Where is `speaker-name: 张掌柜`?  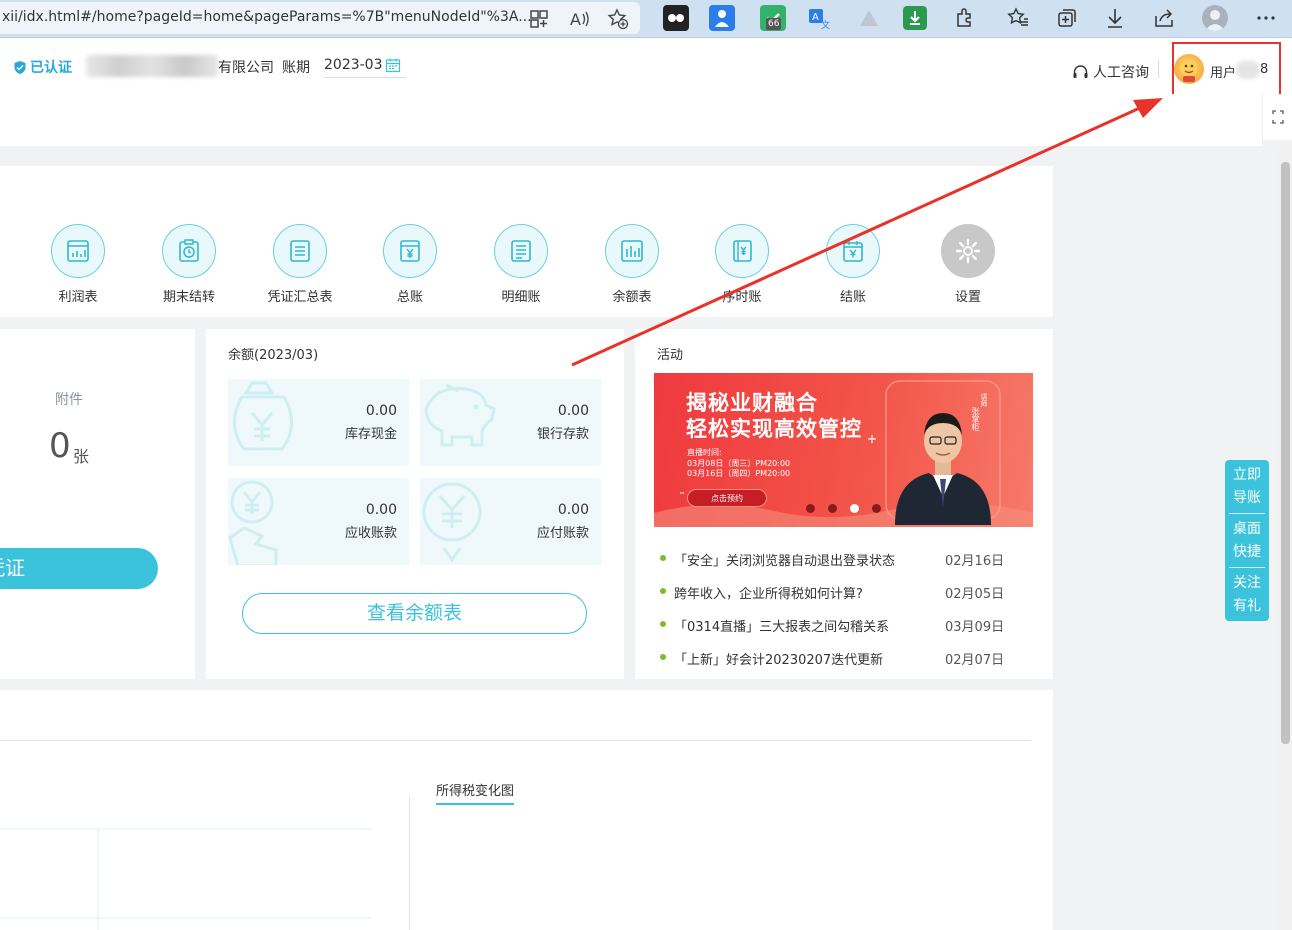
speaker-name: 张掌柜 is located at coordinates (975, 419).